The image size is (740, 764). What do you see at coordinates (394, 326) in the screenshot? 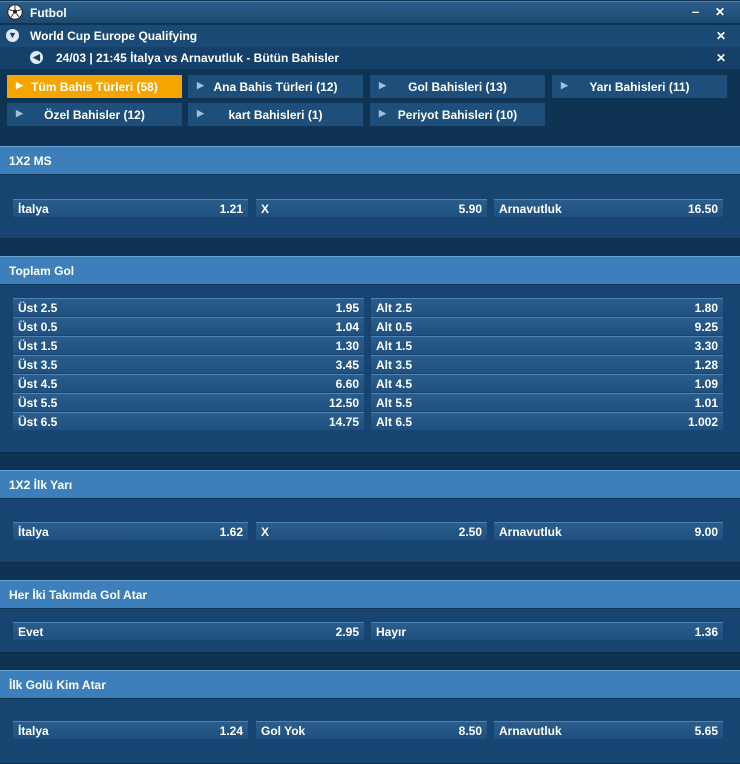
I see `odd-label: Alt 0.5` at bounding box center [394, 326].